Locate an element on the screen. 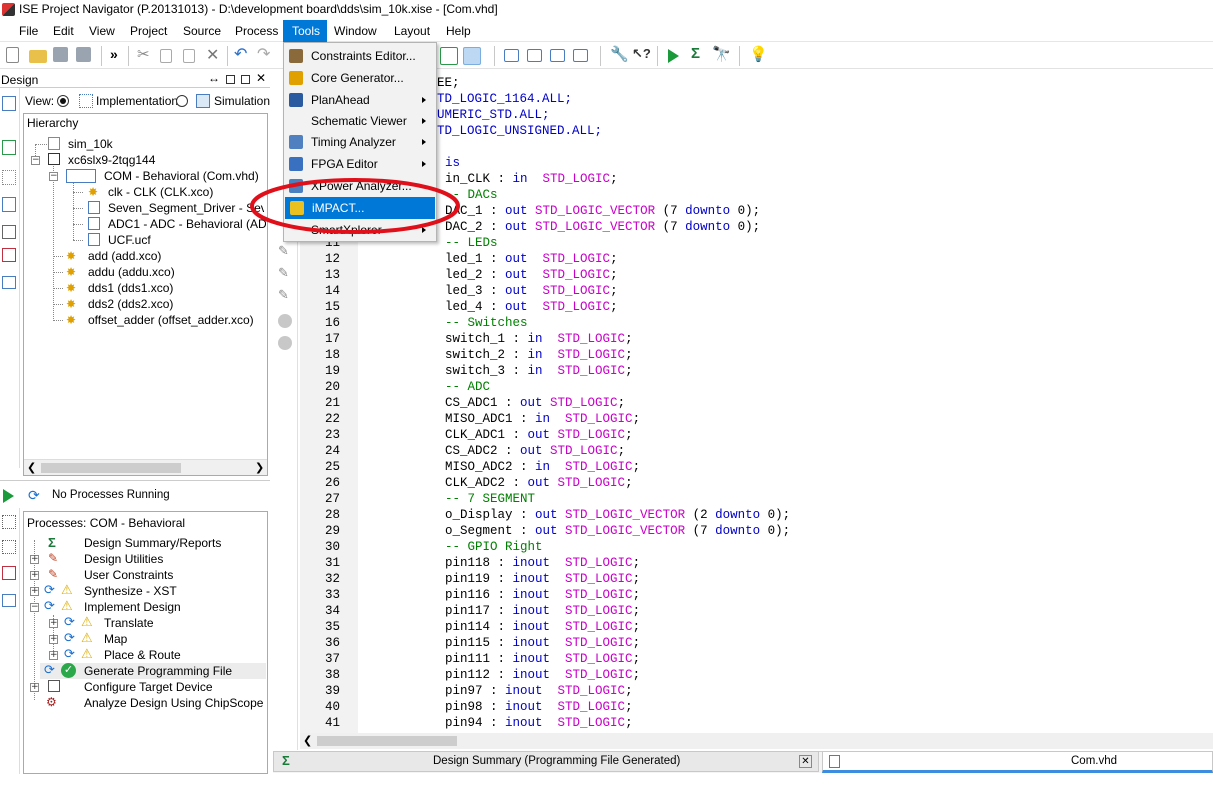 This screenshot has height=785, width=1213. menu-edit: Edit is located at coordinates (63, 31).